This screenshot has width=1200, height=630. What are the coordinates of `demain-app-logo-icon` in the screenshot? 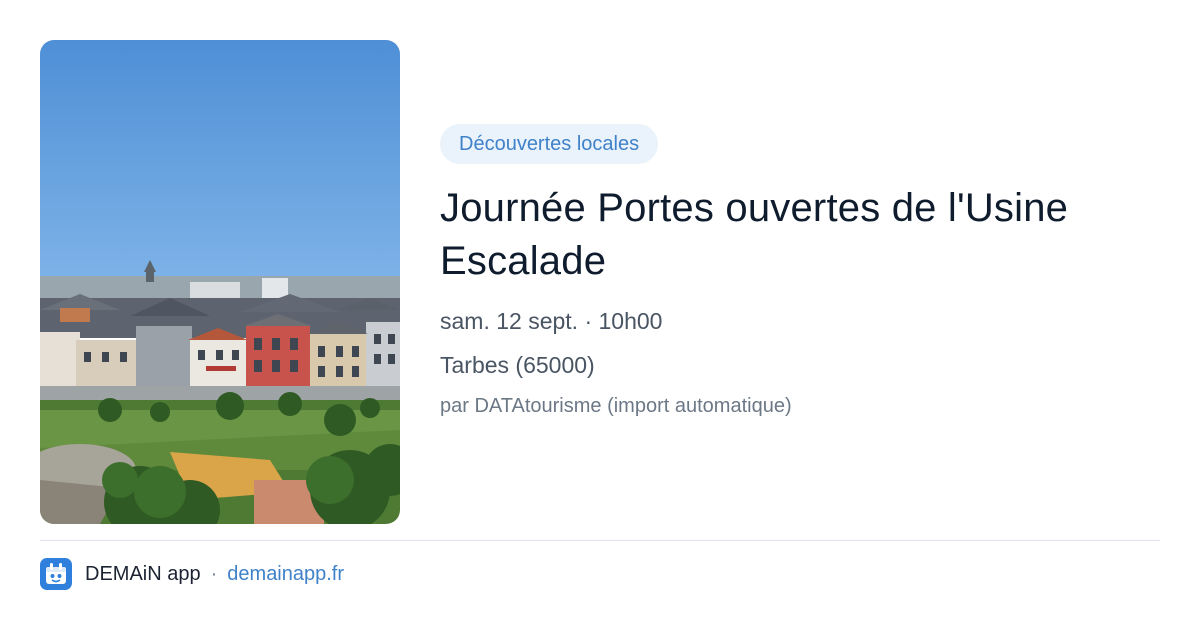 It's located at (56, 574).